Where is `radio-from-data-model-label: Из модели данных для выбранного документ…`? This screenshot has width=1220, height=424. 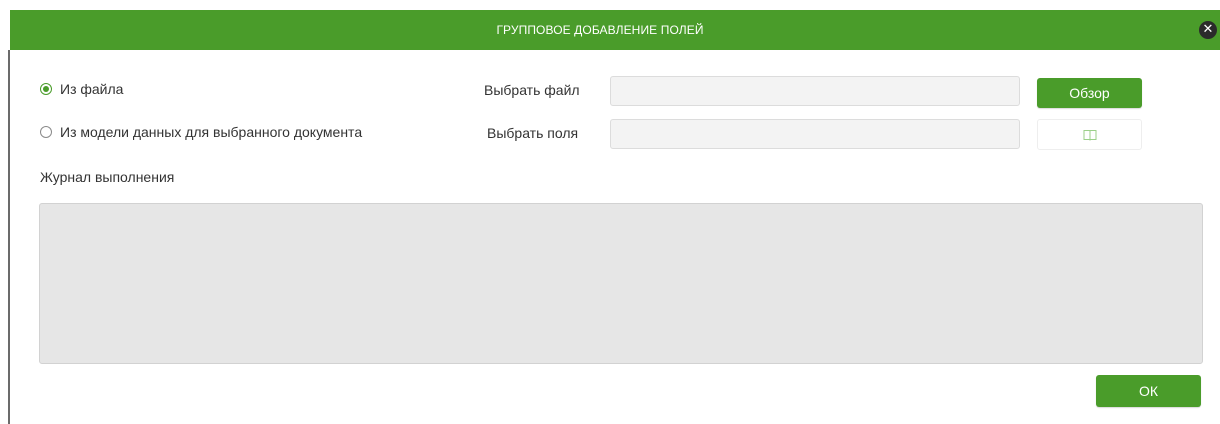 radio-from-data-model-label: Из модели данных для выбранного документ… is located at coordinates (211, 132).